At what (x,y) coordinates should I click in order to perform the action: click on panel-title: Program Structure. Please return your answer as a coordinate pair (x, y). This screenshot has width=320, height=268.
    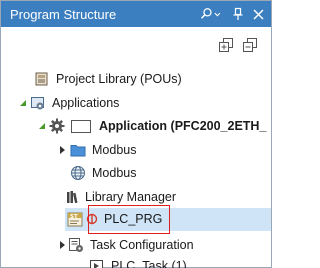
    Looking at the image, I should click on (63, 14).